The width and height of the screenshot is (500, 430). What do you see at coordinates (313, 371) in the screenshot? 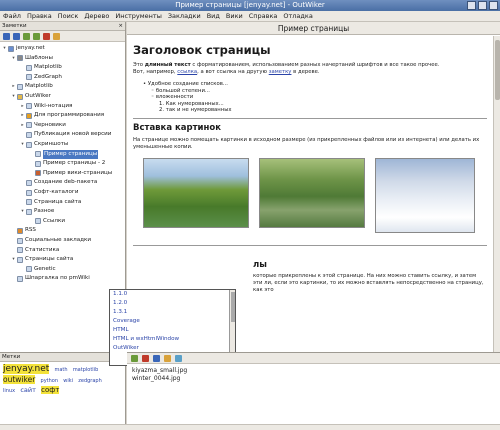
I see `attachment-item: kiyazma_small.jpg` at bounding box center [313, 371].